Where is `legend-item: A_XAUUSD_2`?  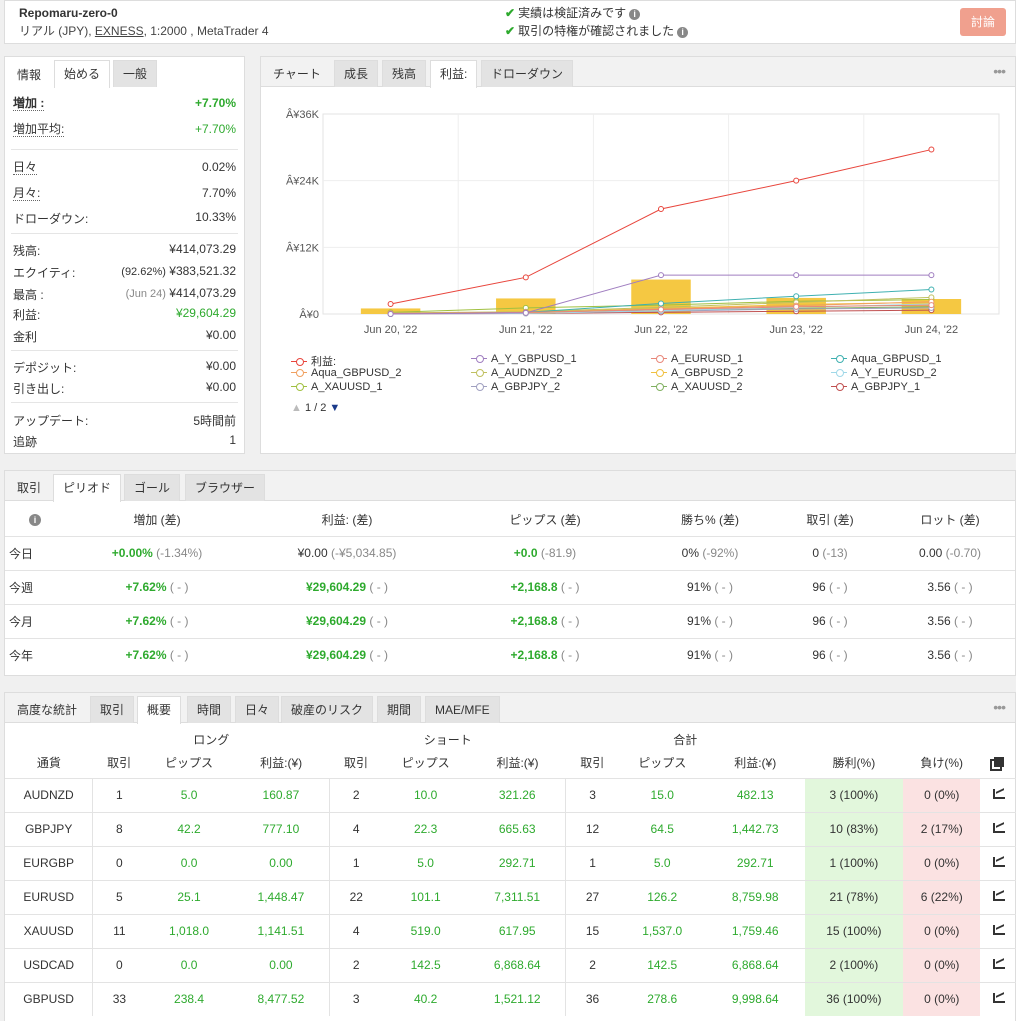
legend-item: A_XAUUSD_2 is located at coordinates (697, 387).